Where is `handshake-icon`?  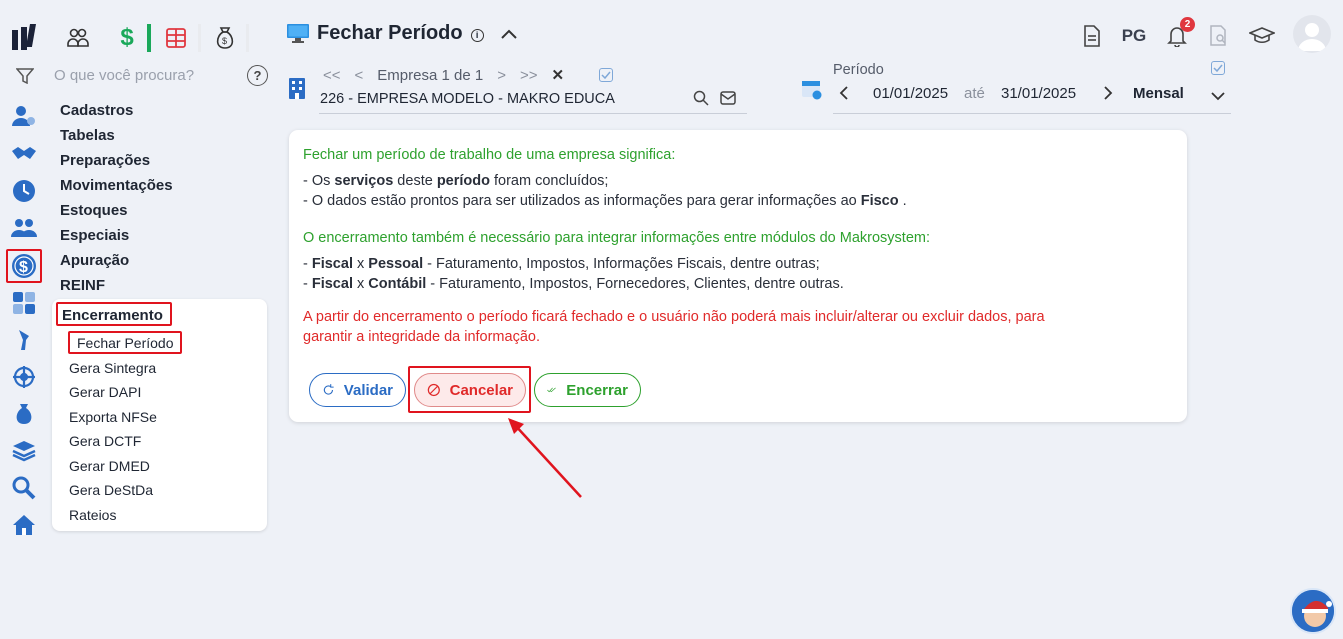
handshake-icon is located at coordinates (24, 154).